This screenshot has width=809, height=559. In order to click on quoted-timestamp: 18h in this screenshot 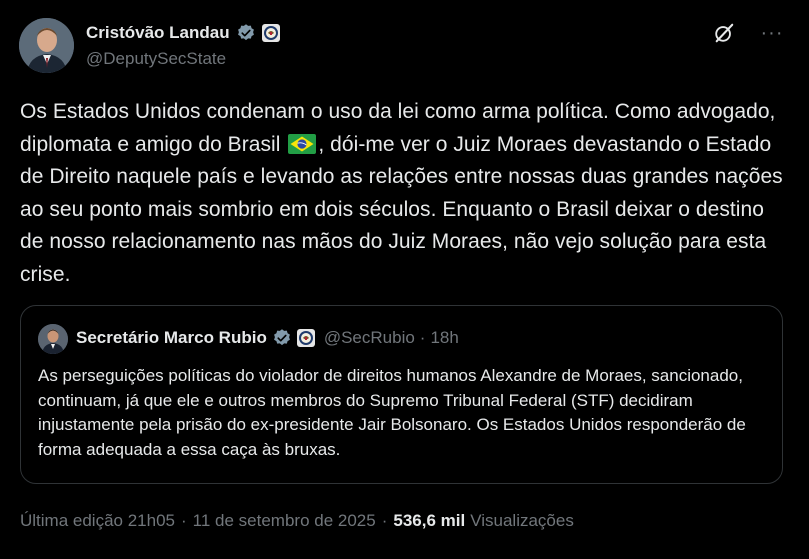, I will do `click(444, 338)`.